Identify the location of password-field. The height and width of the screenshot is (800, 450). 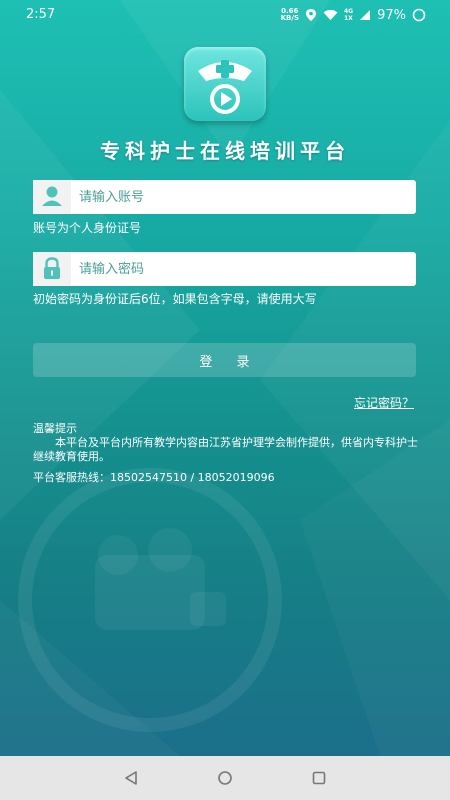
(224, 269).